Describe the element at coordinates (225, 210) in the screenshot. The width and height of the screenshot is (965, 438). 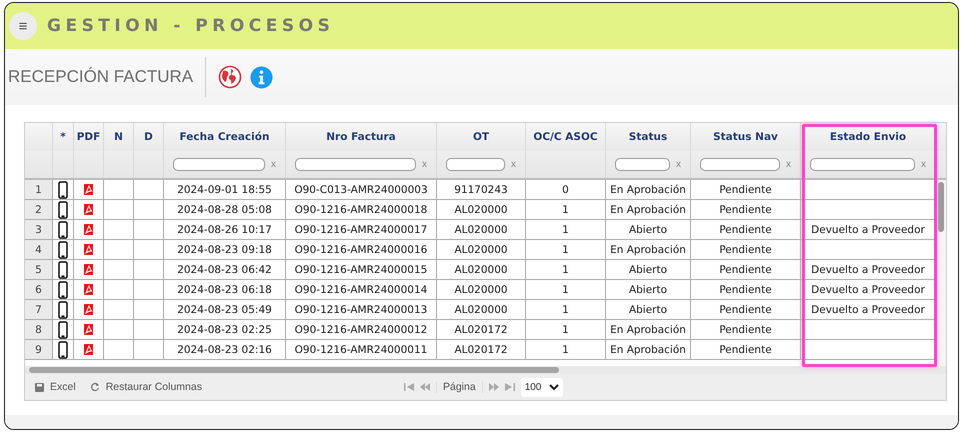
I see `table-cell: 2024-08-28 05:08` at that location.